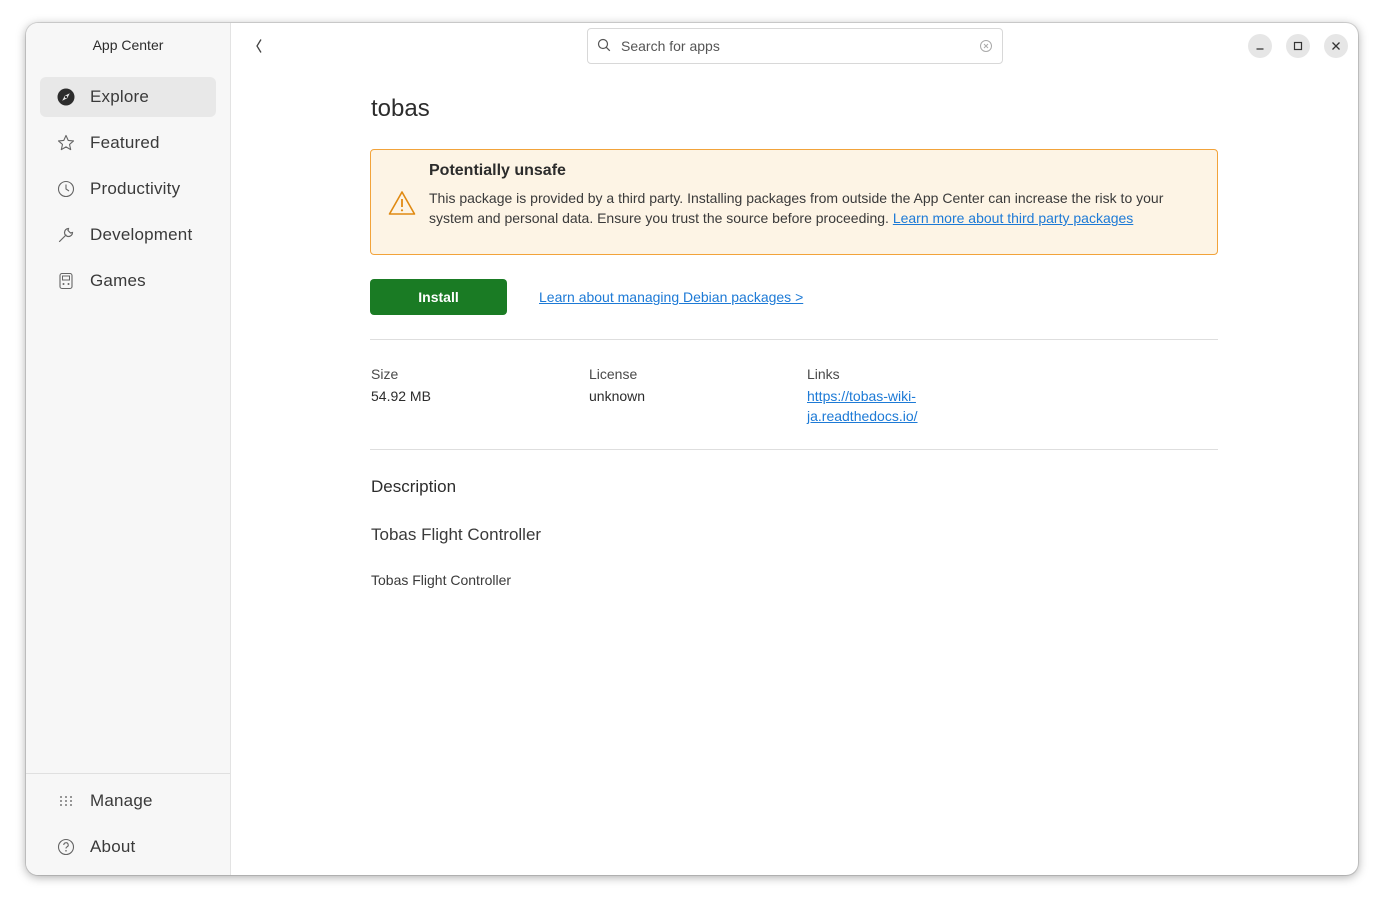  I want to click on sidebar-item-featured: Featured, so click(128, 143).